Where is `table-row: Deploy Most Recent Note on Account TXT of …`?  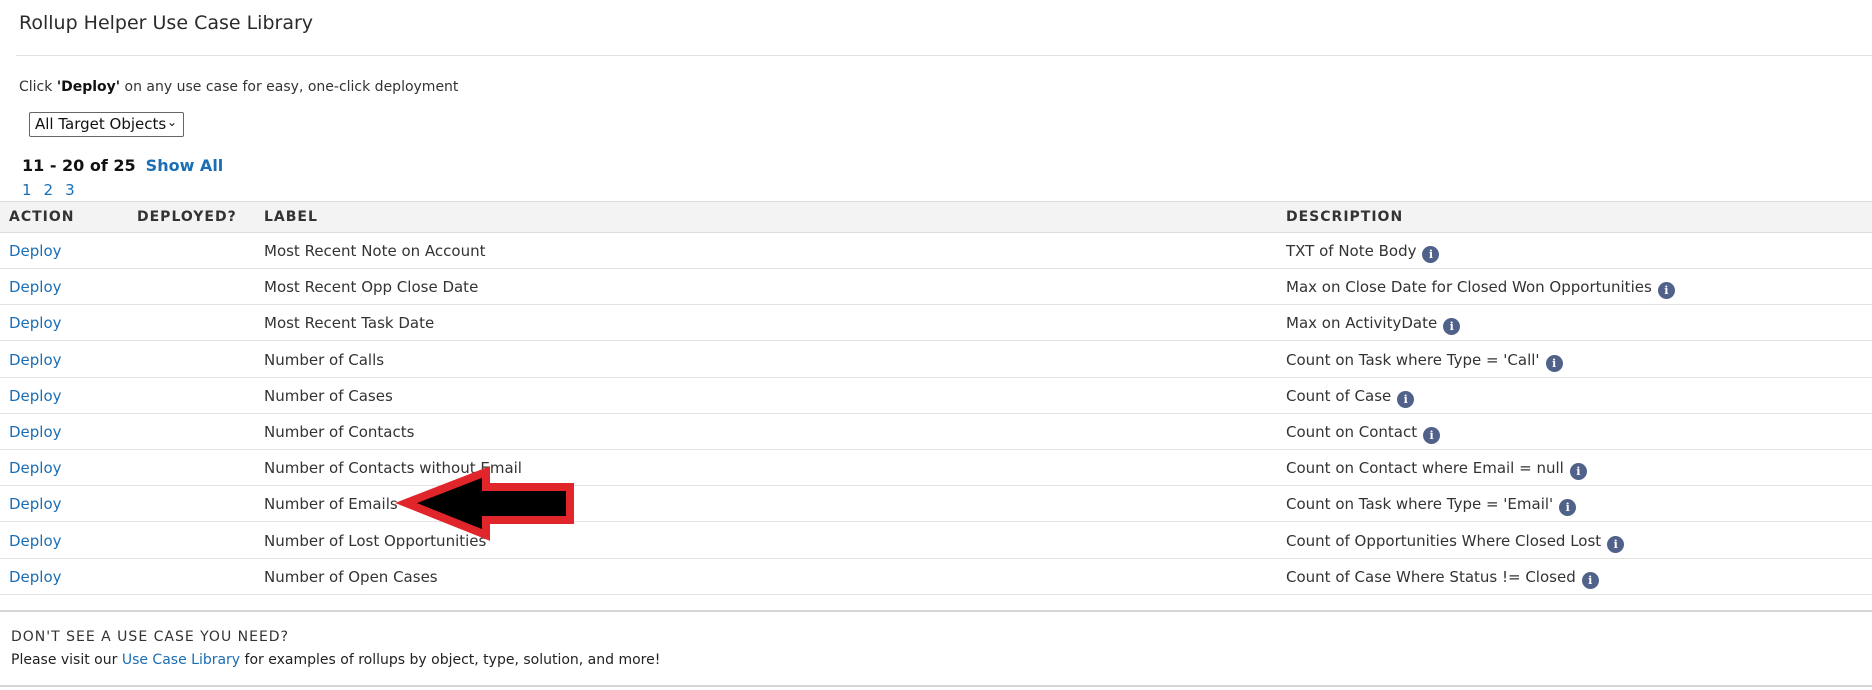
table-row: Deploy Most Recent Note on Account TXT of … is located at coordinates (936, 251).